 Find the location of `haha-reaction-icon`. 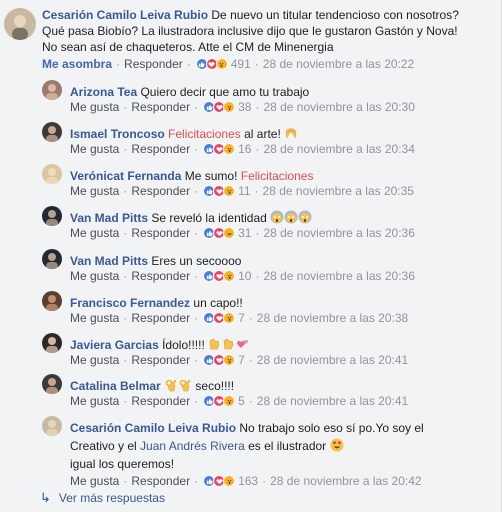

haha-reaction-icon is located at coordinates (229, 233).